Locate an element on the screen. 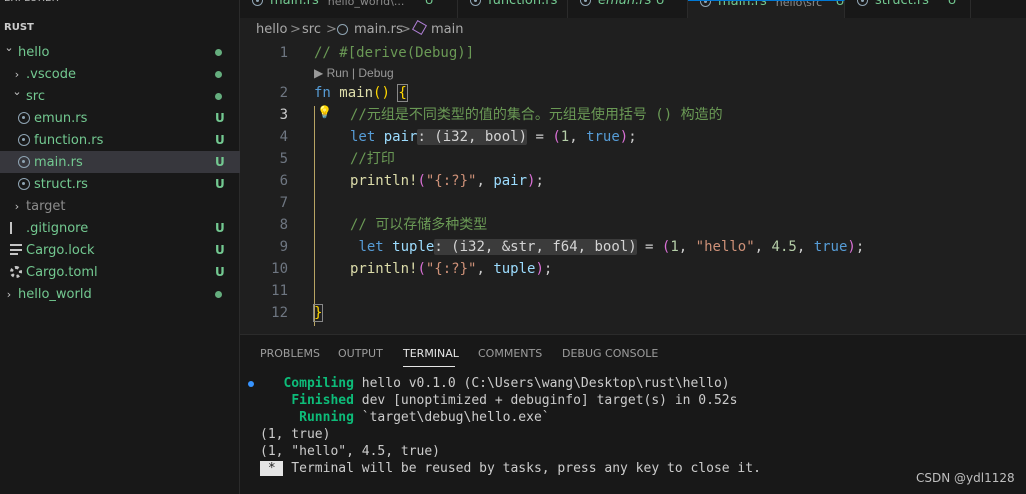 The width and height of the screenshot is (1026, 494). panel-tab-debug-console: DEBUG CONSOLE is located at coordinates (610, 353).